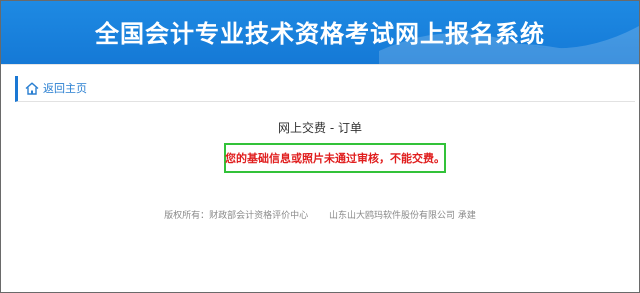 The width and height of the screenshot is (640, 293). What do you see at coordinates (325, 89) in the screenshot?
I see `breadcrumb-bar: 返回主页` at bounding box center [325, 89].